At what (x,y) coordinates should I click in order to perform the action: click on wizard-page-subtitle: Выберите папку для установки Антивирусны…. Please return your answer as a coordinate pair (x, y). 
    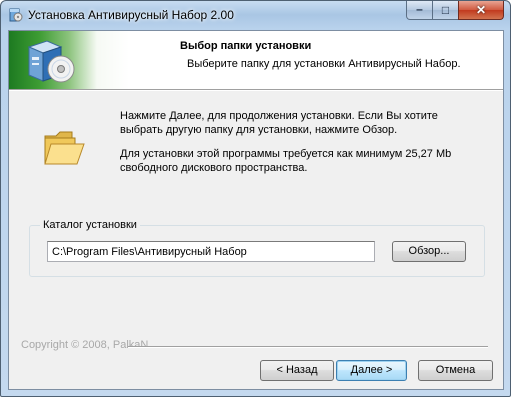
    Looking at the image, I should click on (324, 64).